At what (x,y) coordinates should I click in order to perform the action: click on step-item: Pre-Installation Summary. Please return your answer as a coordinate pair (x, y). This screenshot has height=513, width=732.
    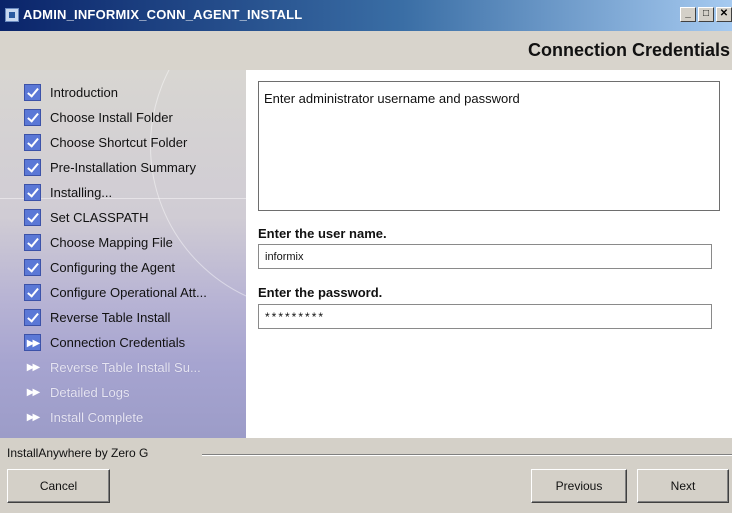
    Looking at the image, I should click on (115, 167).